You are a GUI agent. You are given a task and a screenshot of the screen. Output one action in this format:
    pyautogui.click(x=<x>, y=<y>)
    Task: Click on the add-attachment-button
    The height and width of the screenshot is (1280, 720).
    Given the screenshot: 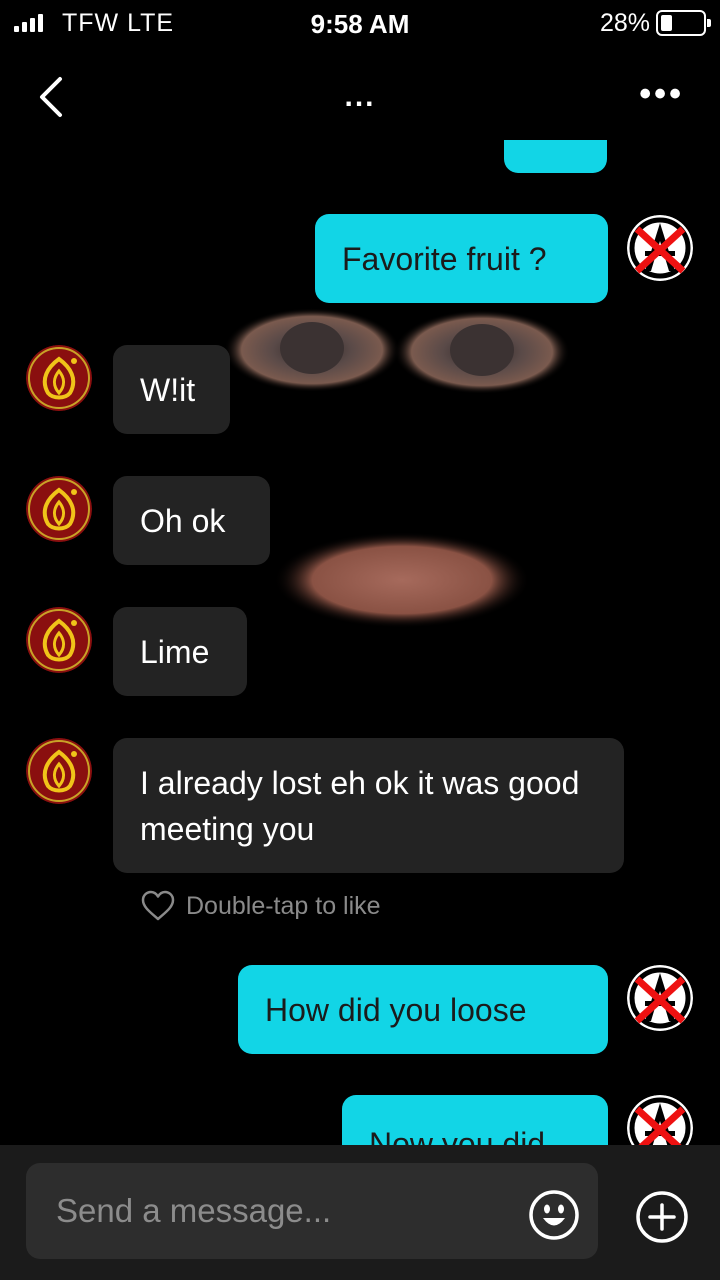 What is the action you would take?
    pyautogui.click(x=662, y=1217)
    